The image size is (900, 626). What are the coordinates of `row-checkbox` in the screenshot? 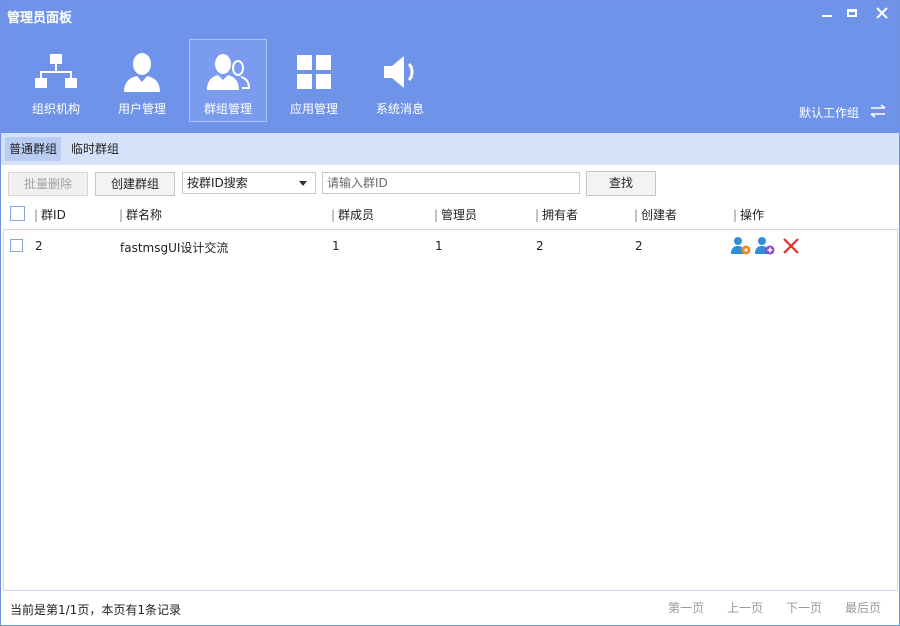 It's located at (16, 245).